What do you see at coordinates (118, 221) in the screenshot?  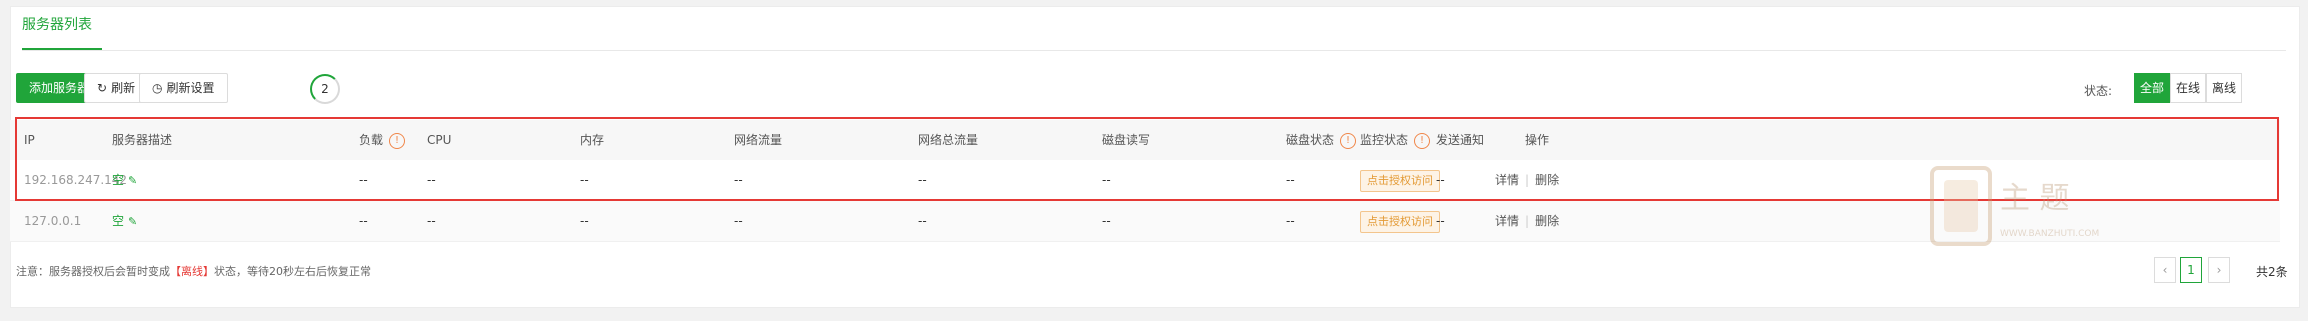 I see `desc-value: 空` at bounding box center [118, 221].